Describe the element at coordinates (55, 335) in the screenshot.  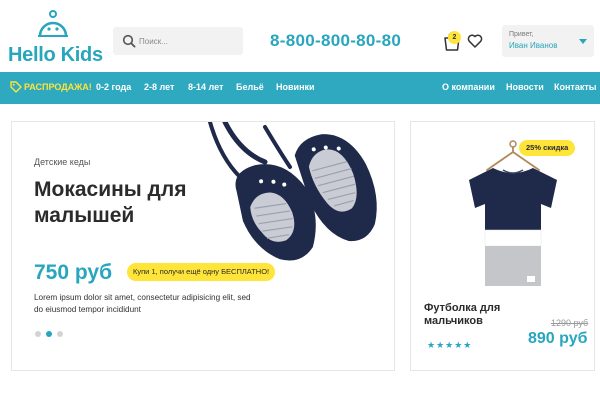
I see `slider-dots` at that location.